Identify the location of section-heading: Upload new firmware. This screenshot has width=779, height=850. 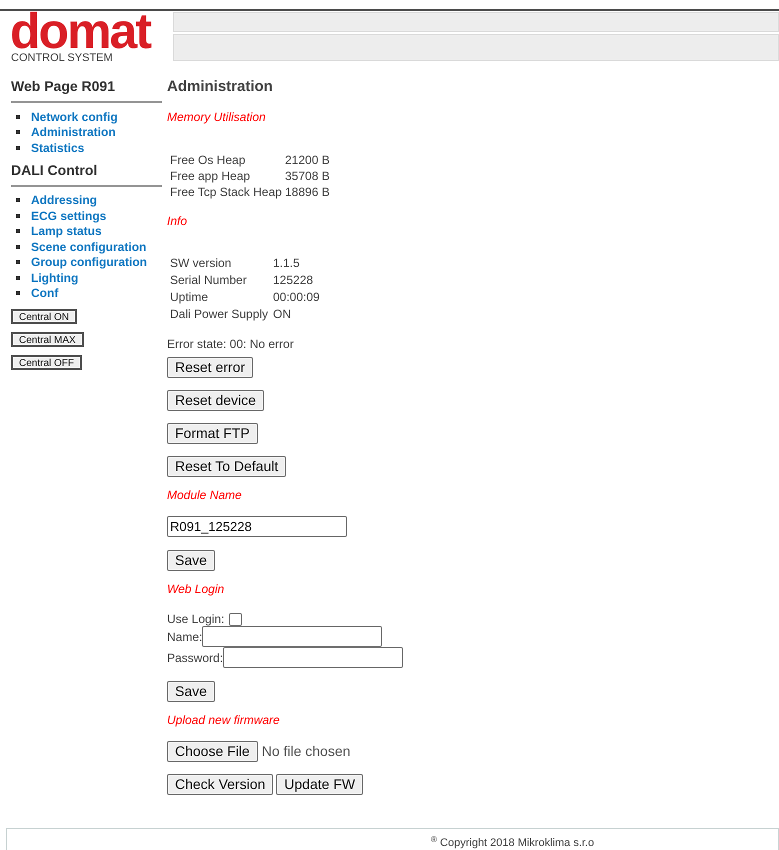
(224, 720).